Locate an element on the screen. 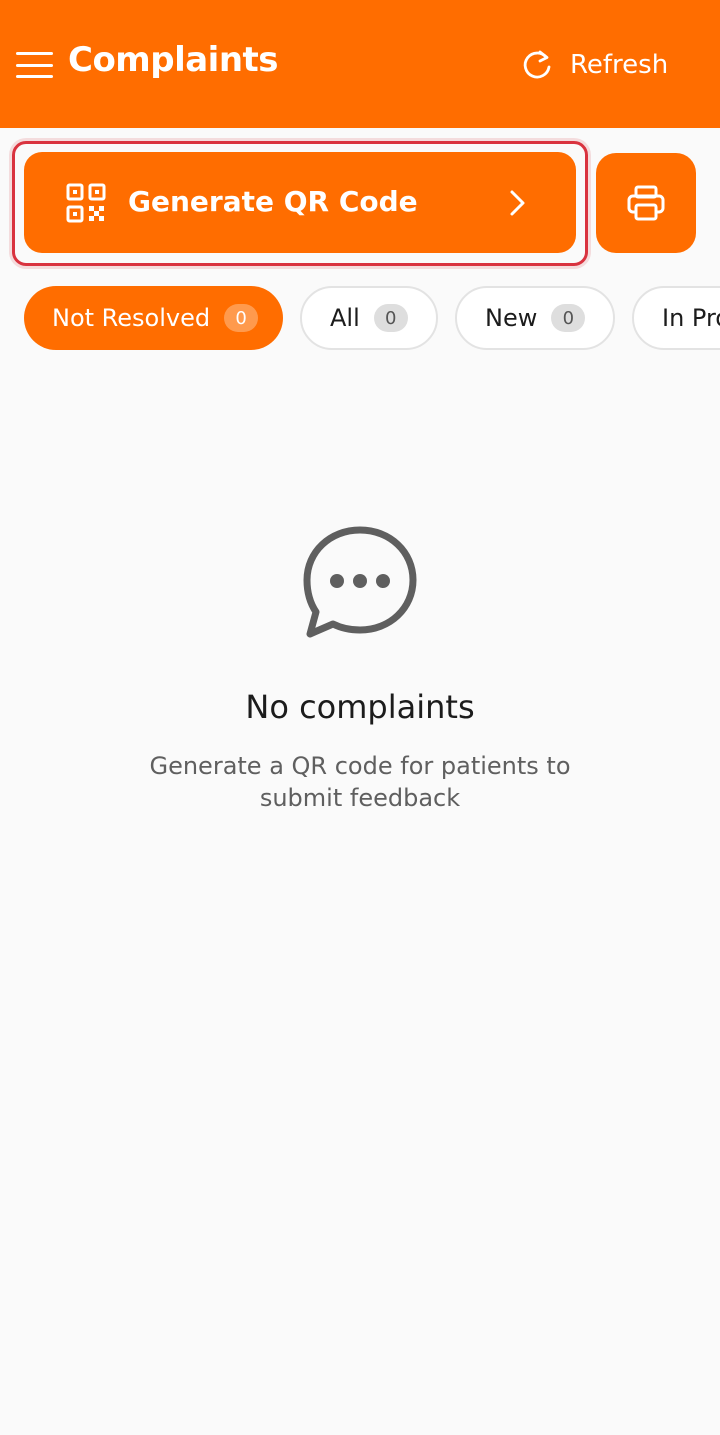 Image resolution: width=720 pixels, height=1435 pixels. refresh-label: Refresh is located at coordinates (619, 65).